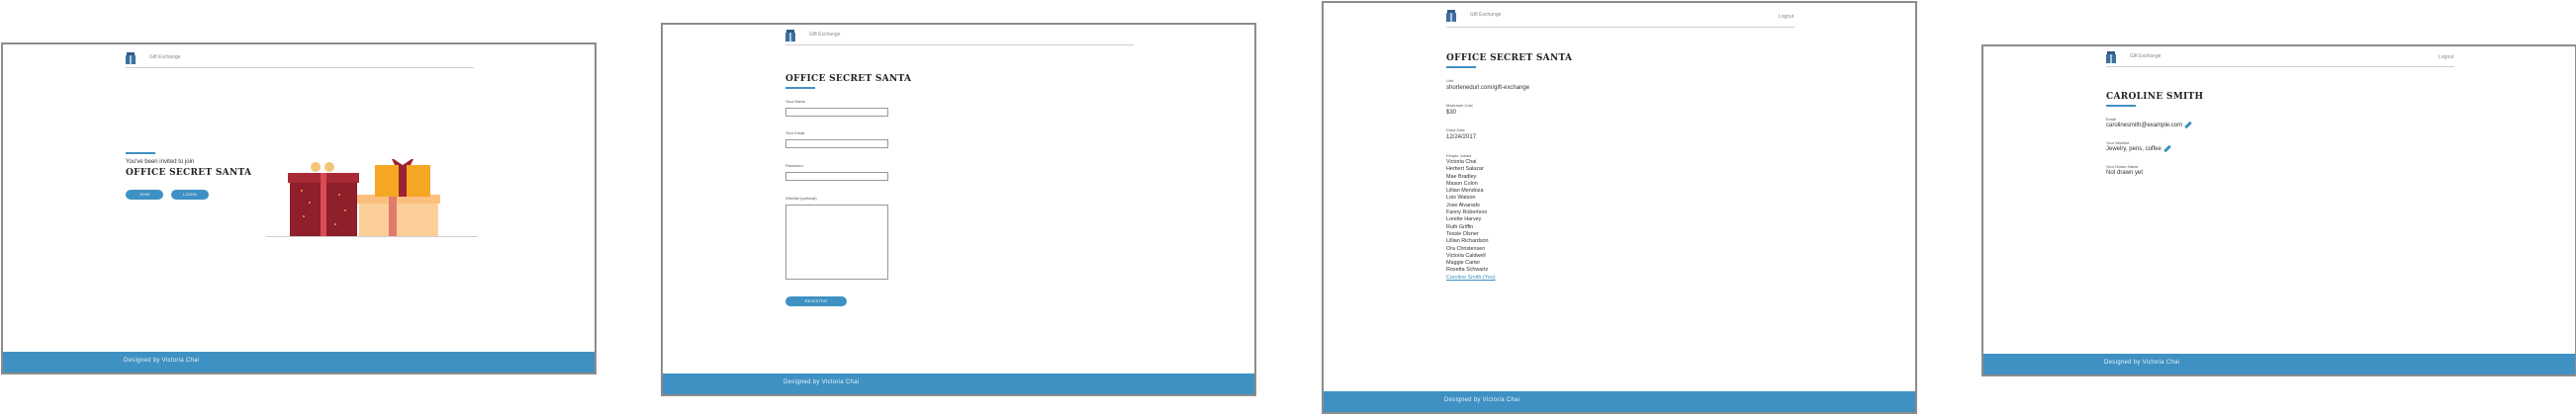 The height and width of the screenshot is (415, 2576). Describe the element at coordinates (1460, 226) in the screenshot. I see `list-item: Ruth Griffin` at that location.